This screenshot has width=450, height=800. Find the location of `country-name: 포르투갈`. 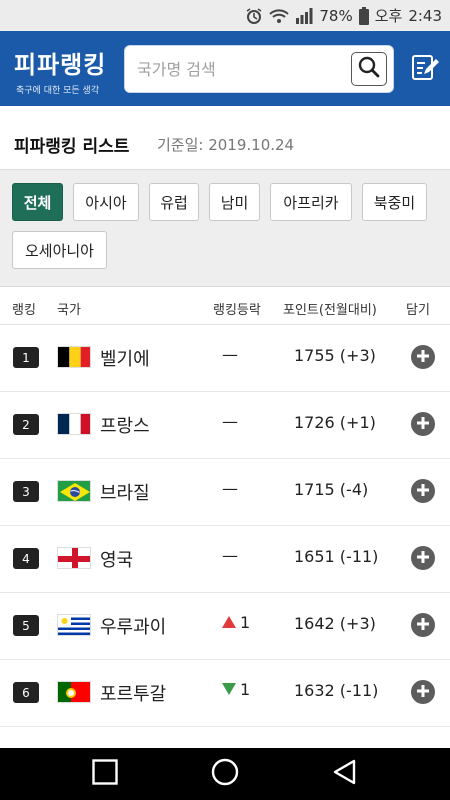

country-name: 포르투갈 is located at coordinates (133, 694).